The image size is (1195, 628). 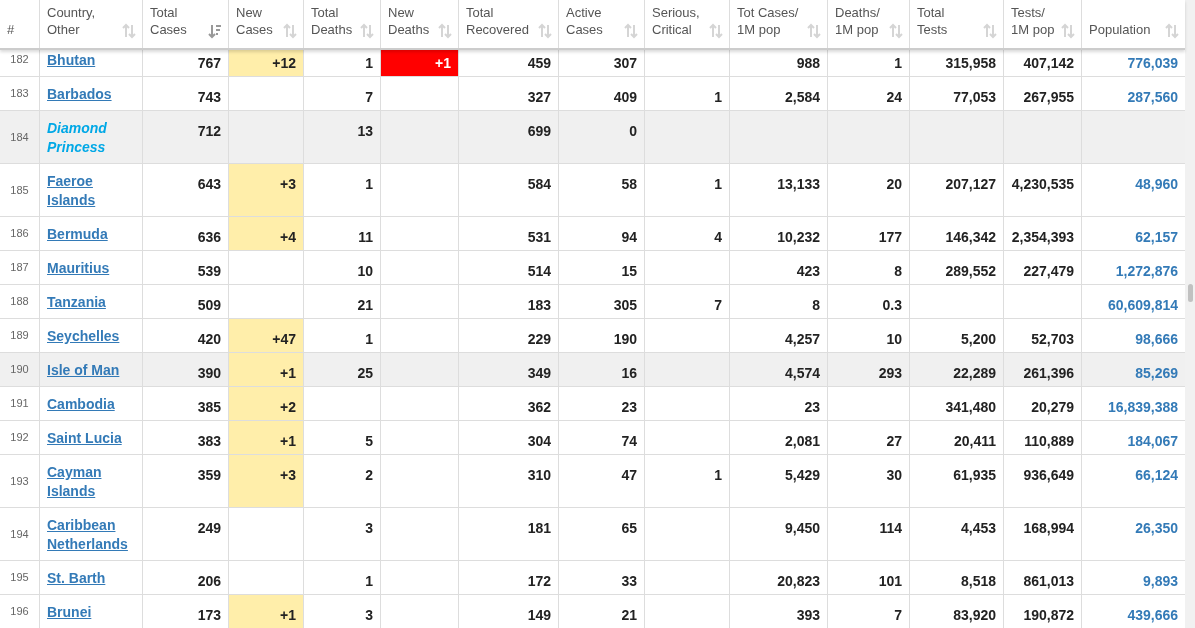 What do you see at coordinates (76, 302) in the screenshot?
I see `country-link: Tanzania` at bounding box center [76, 302].